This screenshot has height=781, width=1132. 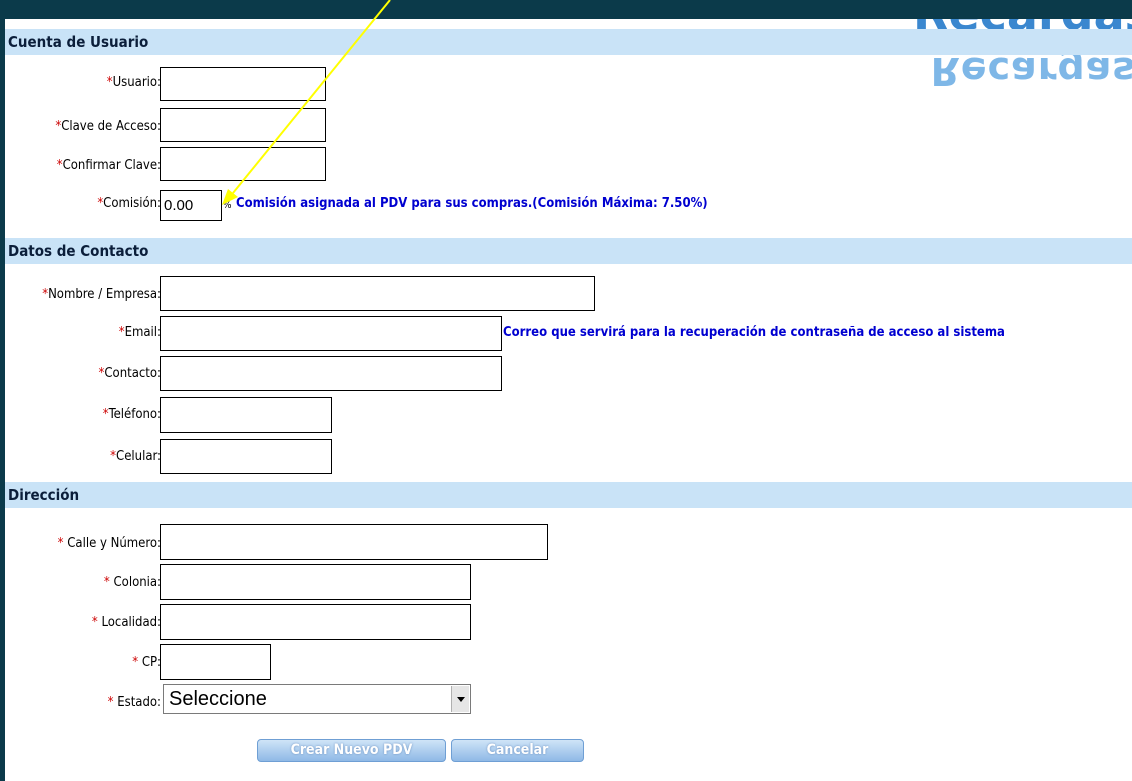 What do you see at coordinates (135, 456) in the screenshot?
I see `celular-label: *Celular:` at bounding box center [135, 456].